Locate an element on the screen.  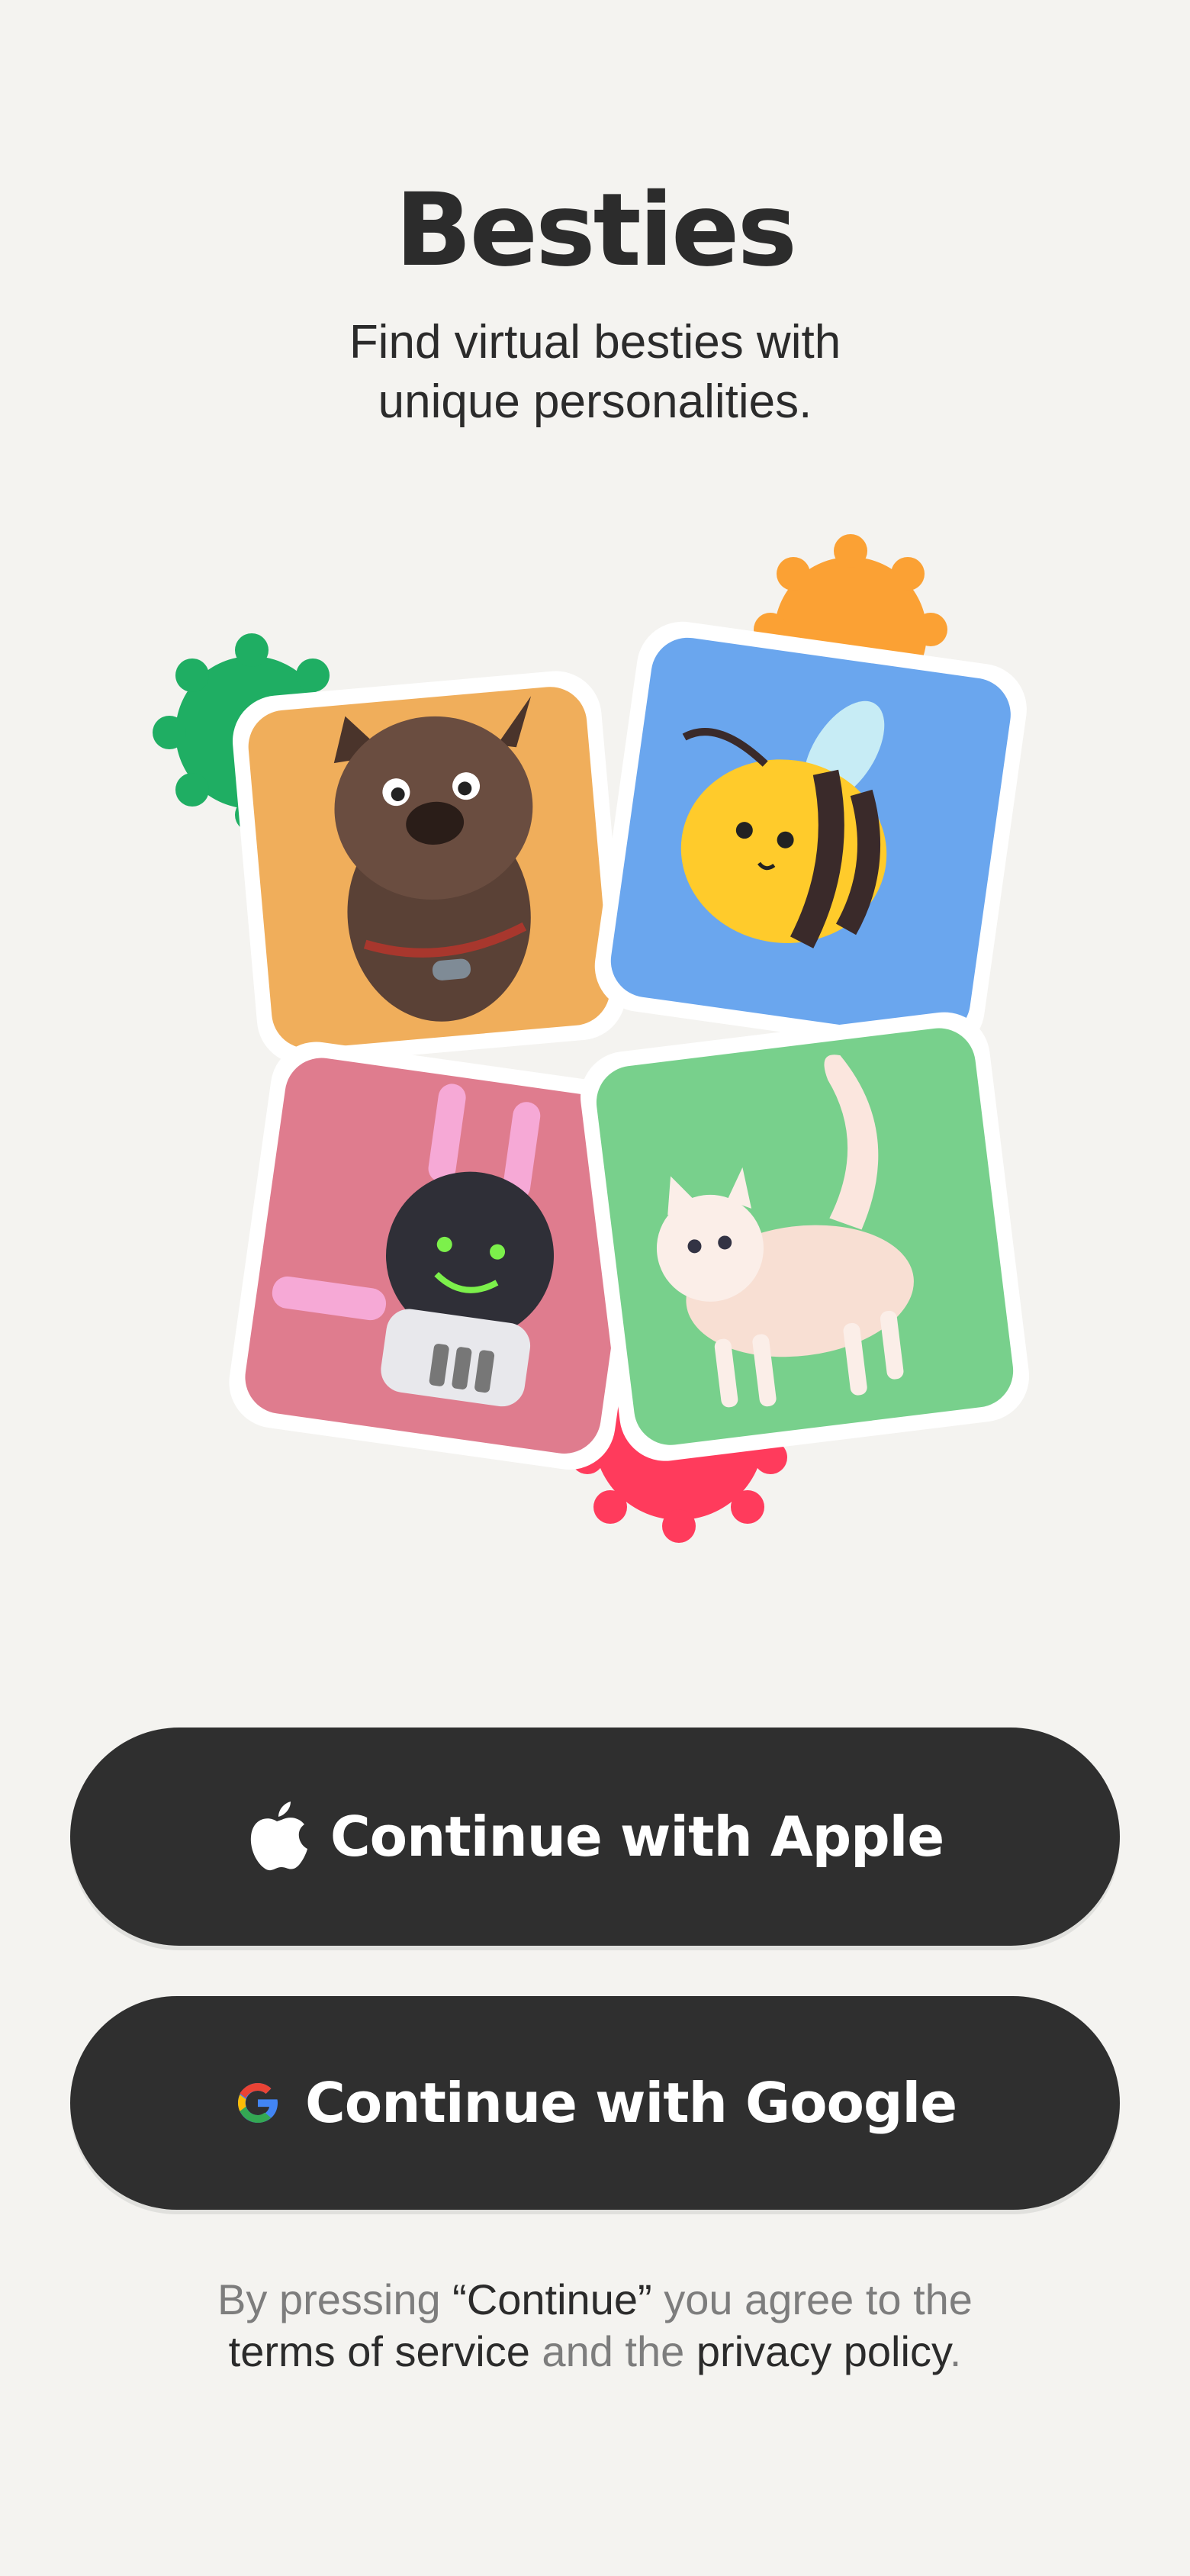
cat-character-card is located at coordinates (804, 1237).